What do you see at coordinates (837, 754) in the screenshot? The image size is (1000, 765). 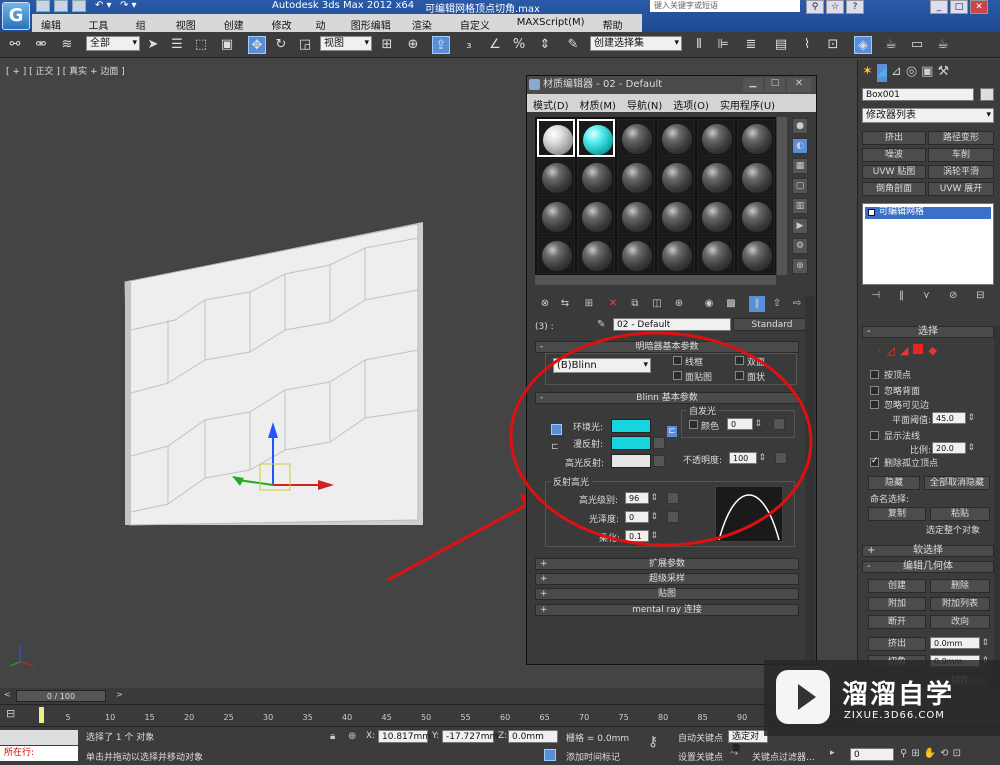 I see `time-config-icon: ▸` at bounding box center [837, 754].